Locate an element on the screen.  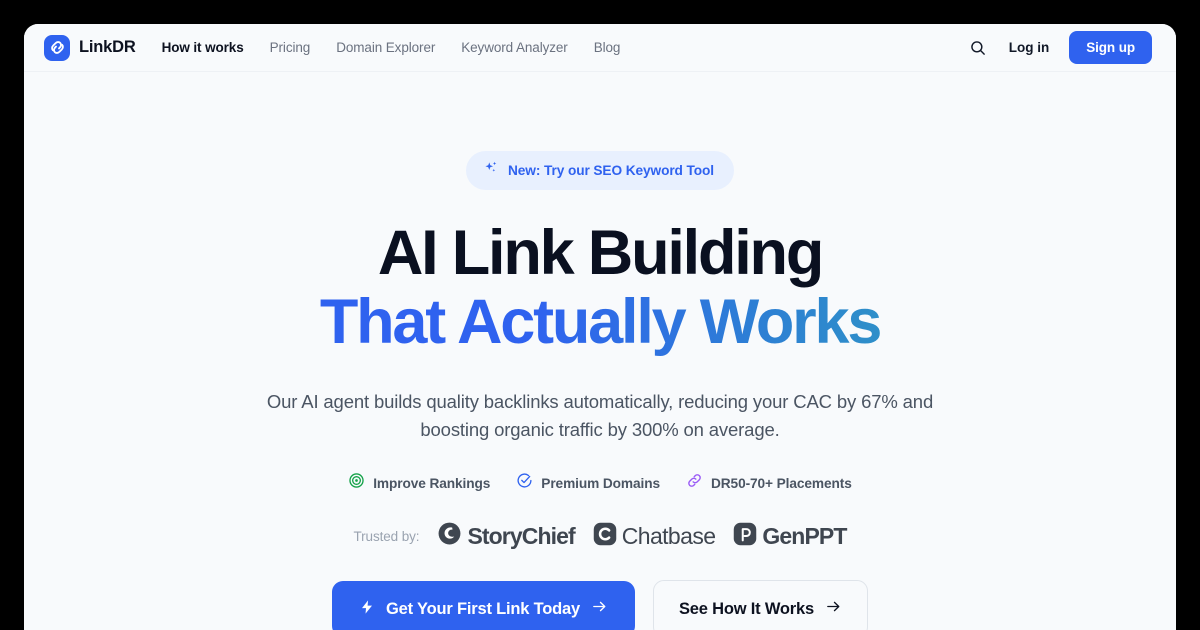
nav-link-blog: Blog is located at coordinates (607, 47).